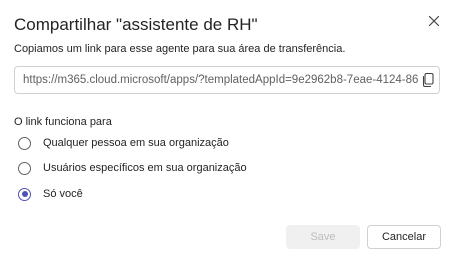 This screenshot has height=261, width=456. Describe the element at coordinates (136, 24) in the screenshot. I see `dialog-title: Compartilhar "assistente de RH"` at that location.